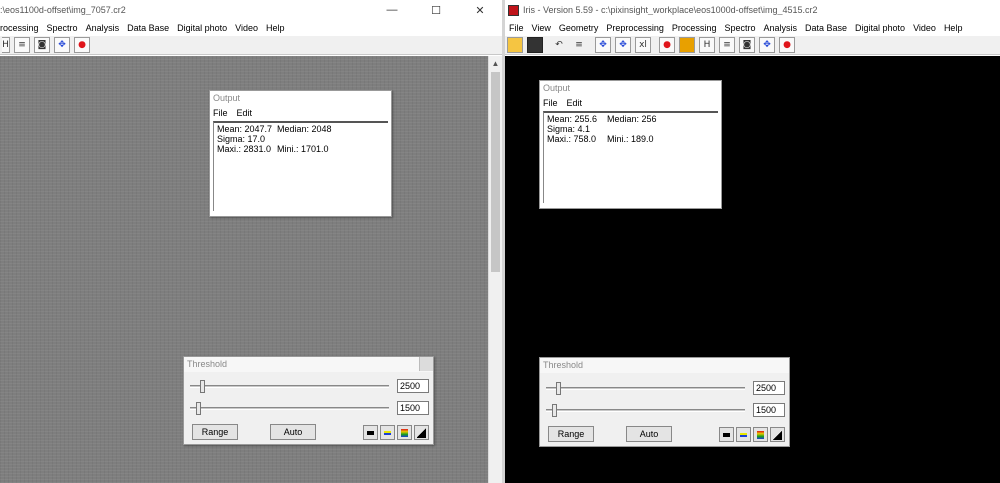 The width and height of the screenshot is (1000, 483). I want to click on orange-square-icon, so click(687, 45).